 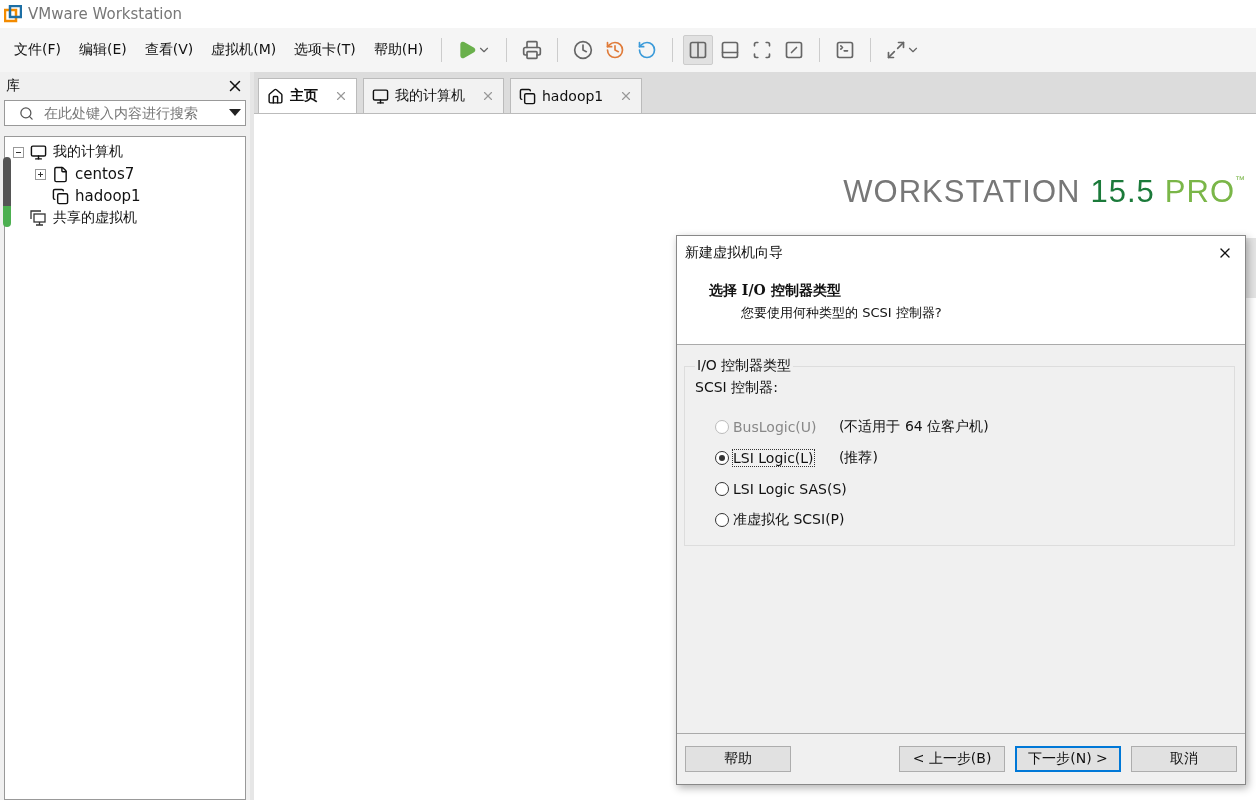 I want to click on dialog-title: 新建虚拟机向导, so click(x=734, y=253).